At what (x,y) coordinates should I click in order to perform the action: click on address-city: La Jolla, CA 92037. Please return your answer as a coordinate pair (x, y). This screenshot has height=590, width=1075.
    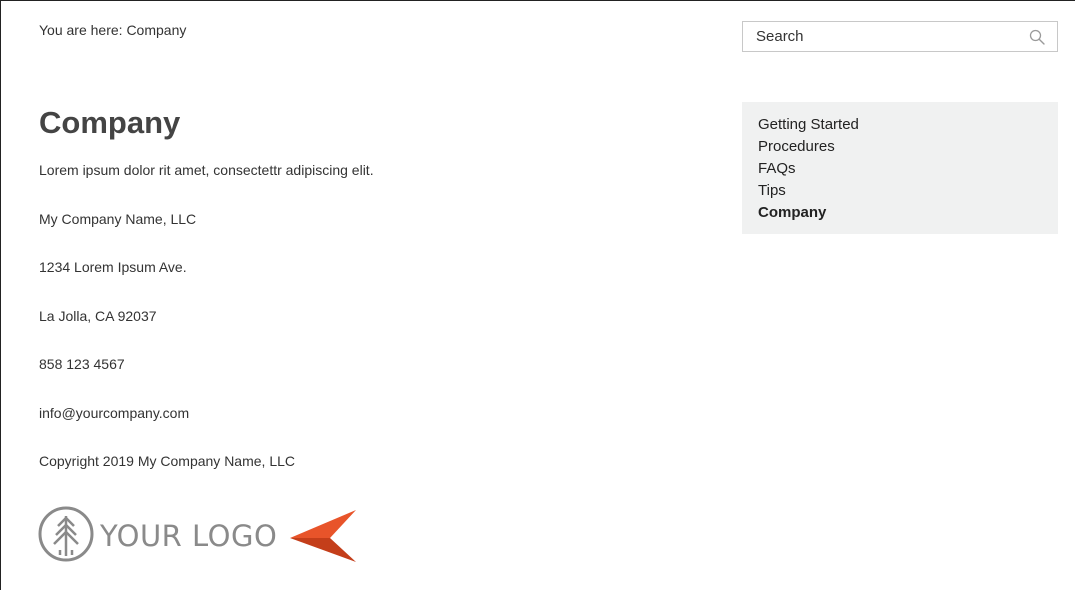
    Looking at the image, I should click on (98, 315).